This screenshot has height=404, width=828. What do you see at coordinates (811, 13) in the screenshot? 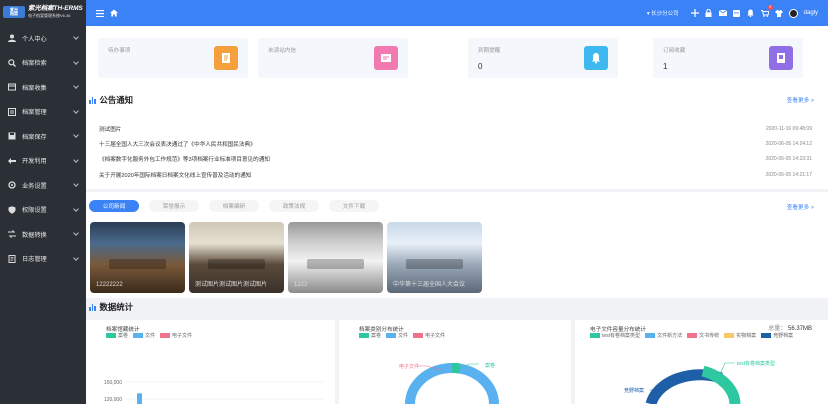
I see `username: dagly` at bounding box center [811, 13].